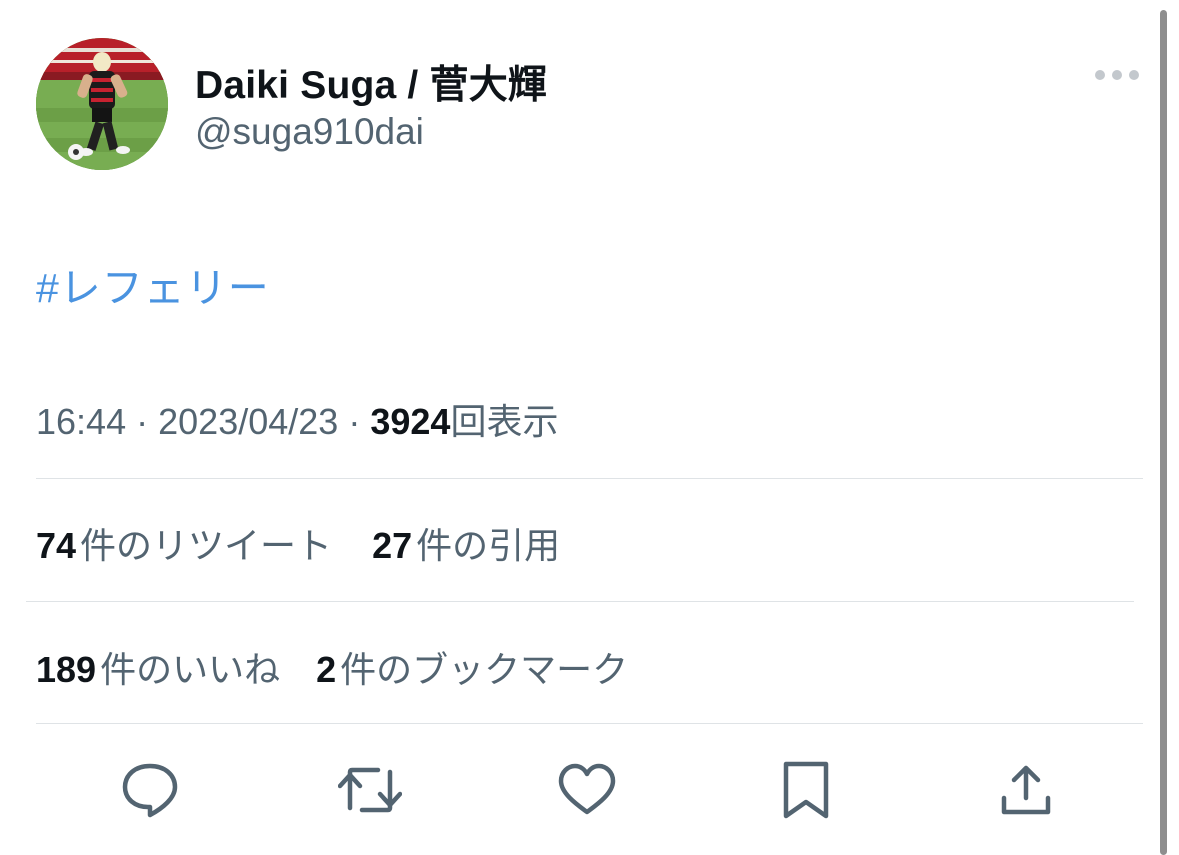 This screenshot has height=855, width=1179. I want to click on heart-icon, so click(587, 789).